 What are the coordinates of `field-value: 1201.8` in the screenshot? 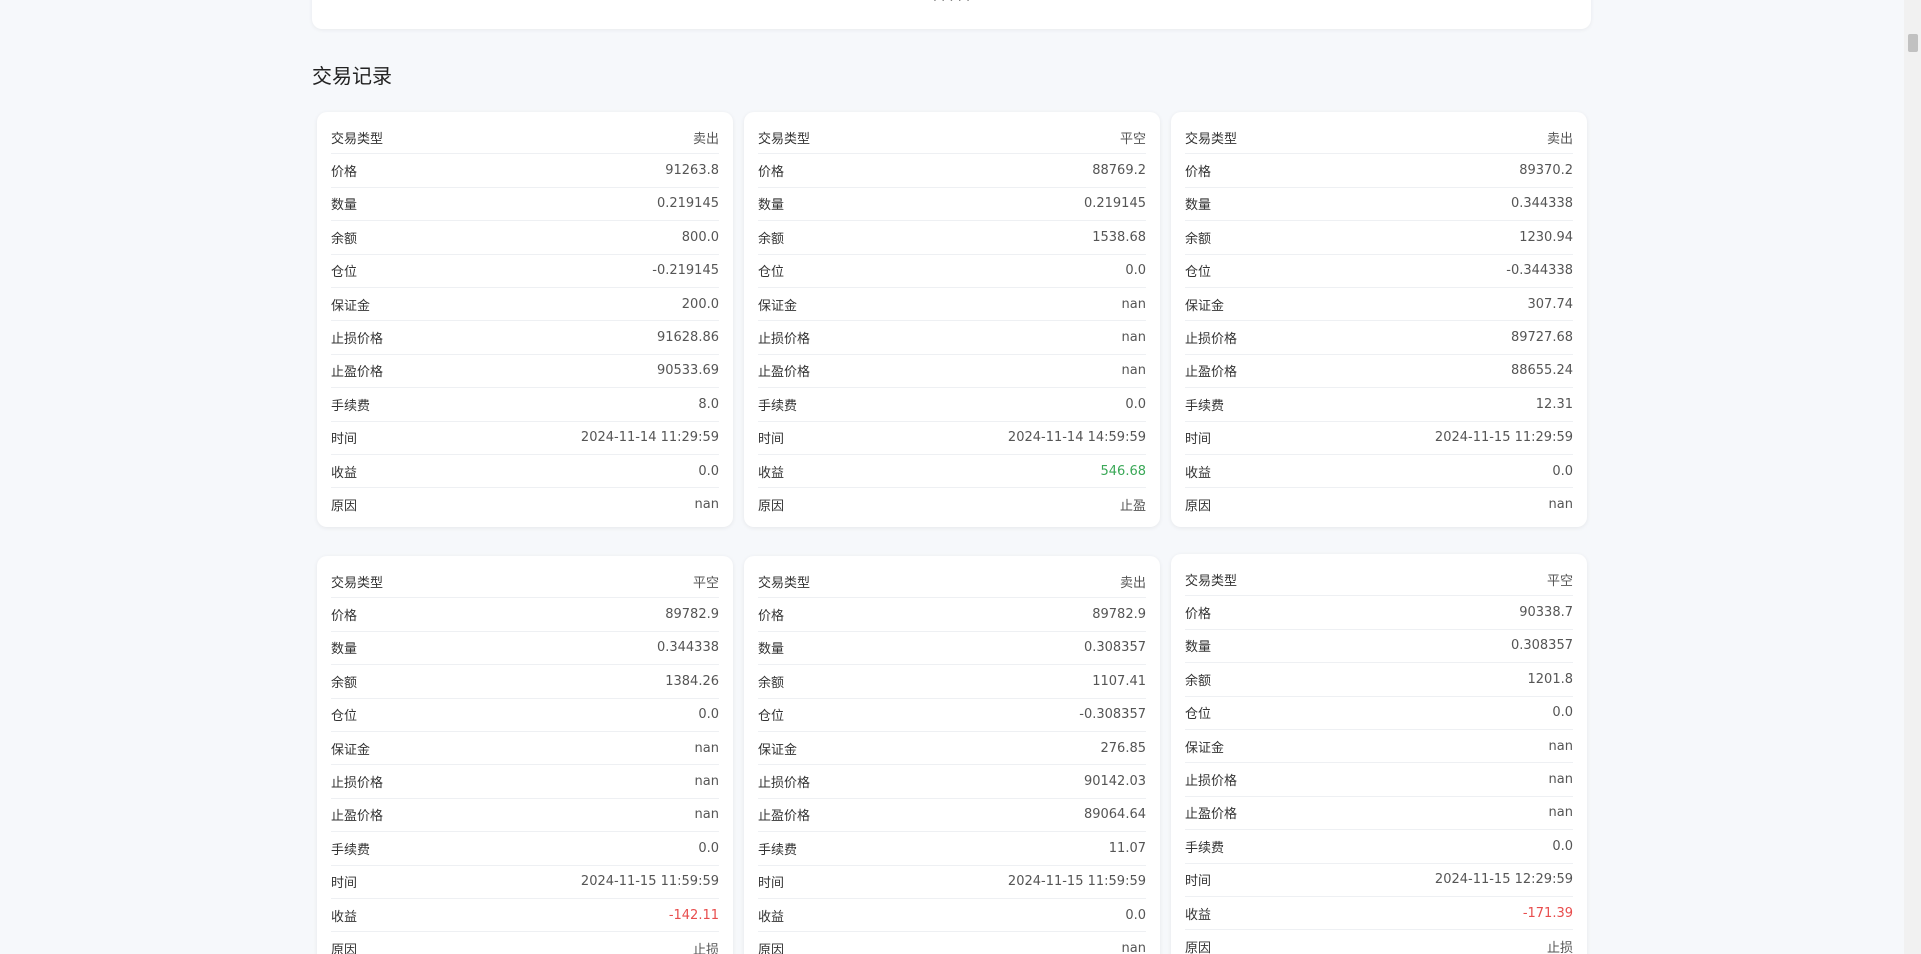 It's located at (1550, 679).